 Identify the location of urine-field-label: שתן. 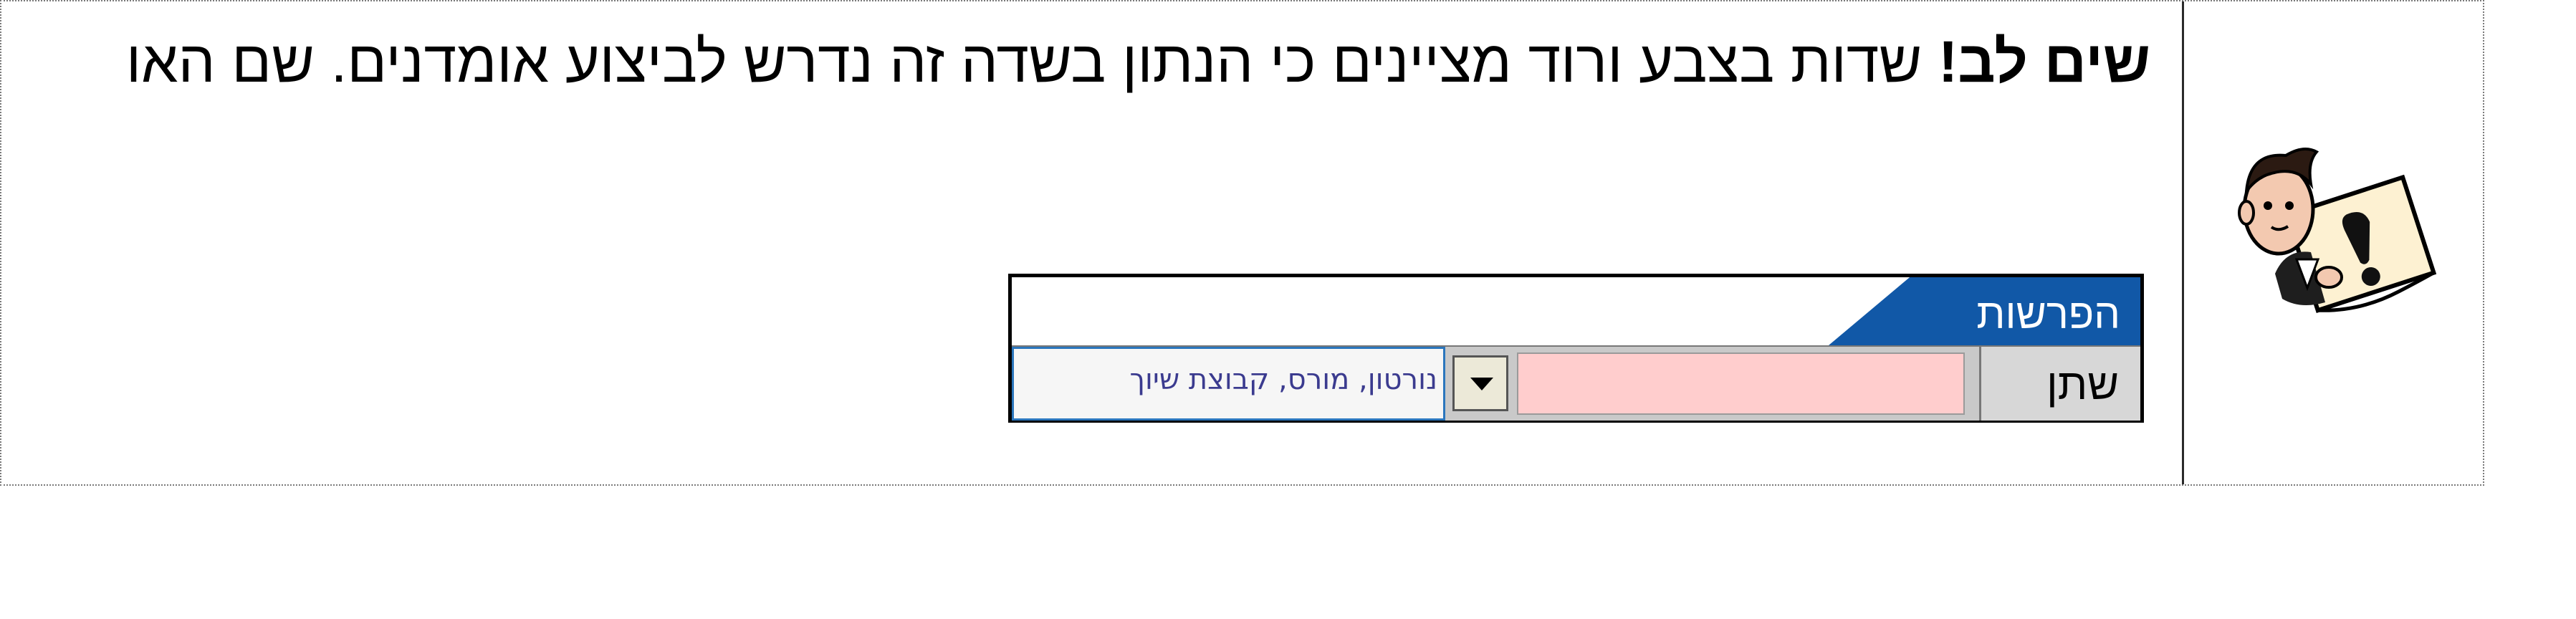
(2059, 384).